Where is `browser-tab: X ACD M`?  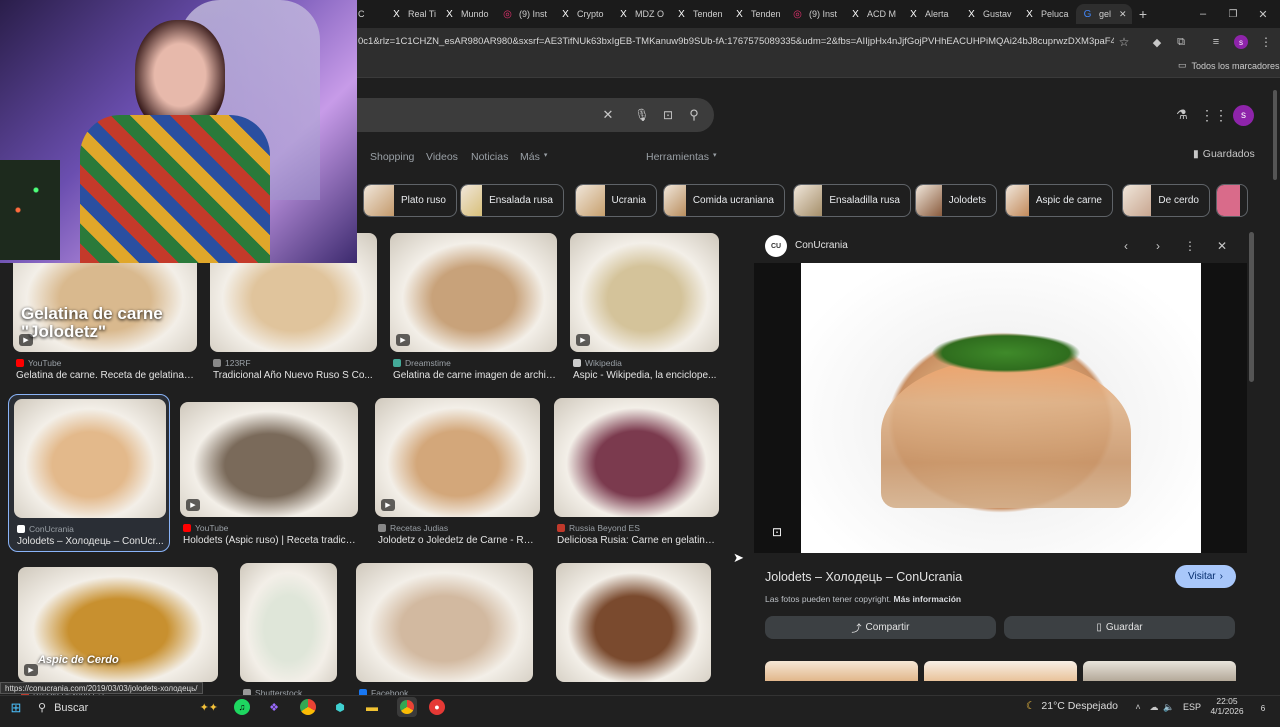
browser-tab: X ACD M is located at coordinates (871, 14).